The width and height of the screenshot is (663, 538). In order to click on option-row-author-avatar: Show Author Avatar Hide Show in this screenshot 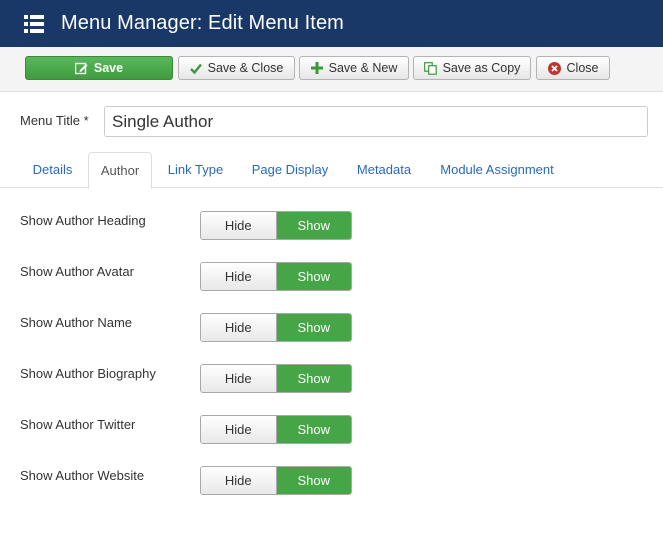, I will do `click(331, 282)`.